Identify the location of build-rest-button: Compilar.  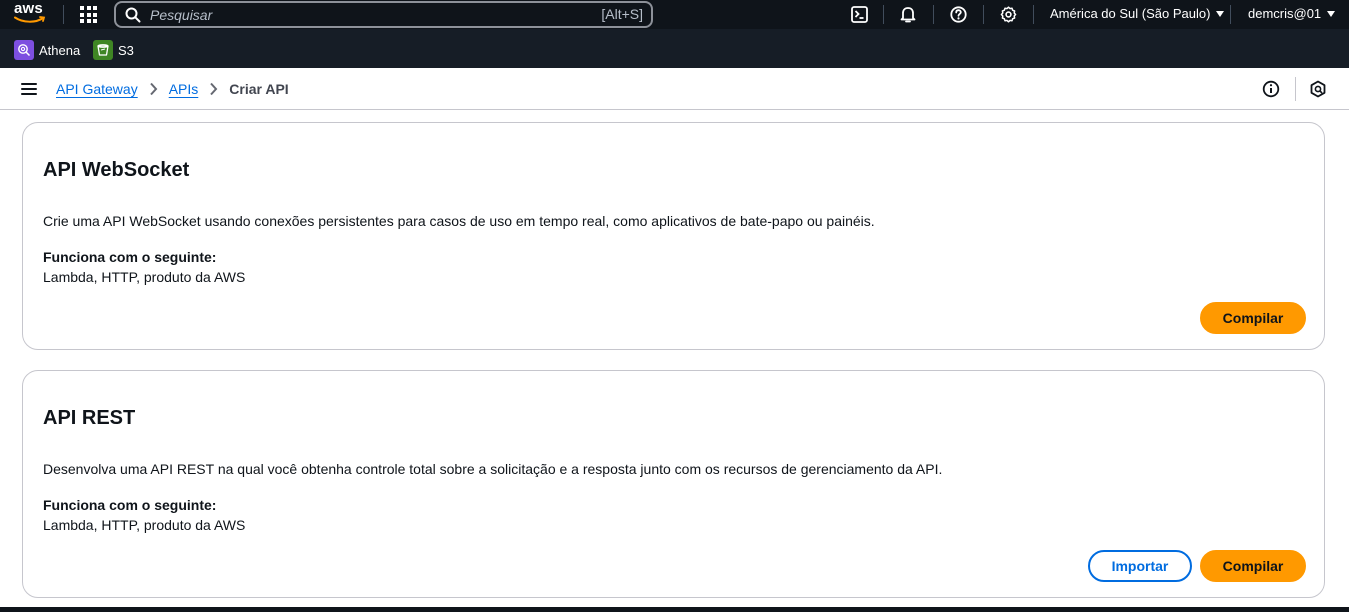
(1253, 566).